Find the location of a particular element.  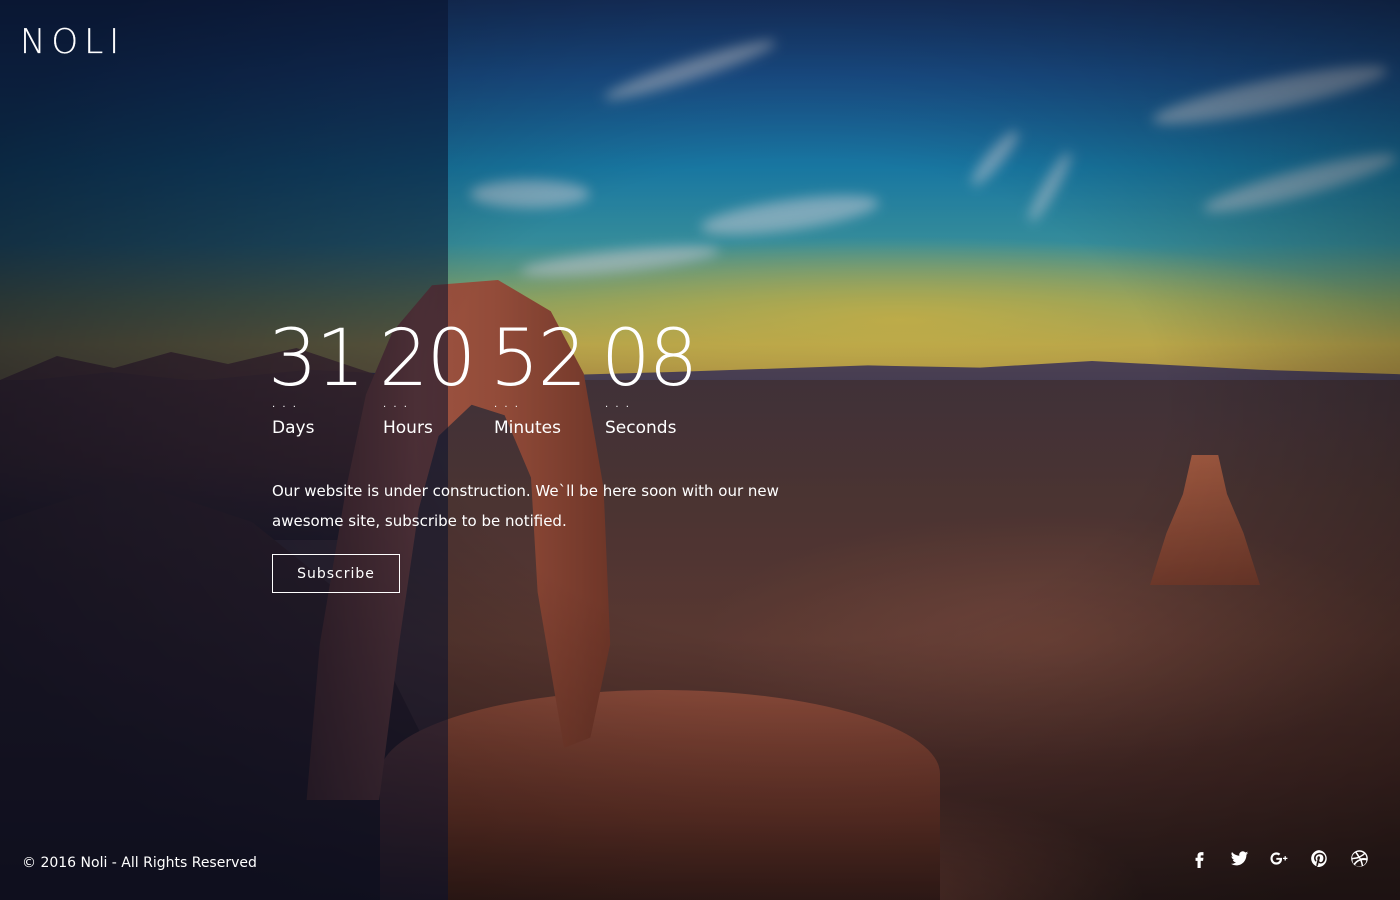

google-plus-link is located at coordinates (1279, 858).